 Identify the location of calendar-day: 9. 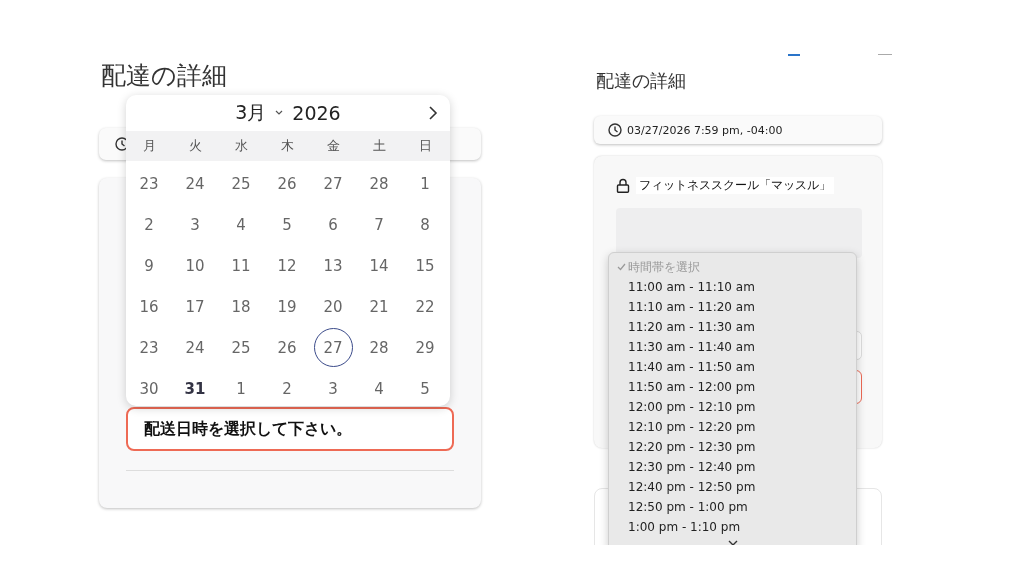
(149, 265).